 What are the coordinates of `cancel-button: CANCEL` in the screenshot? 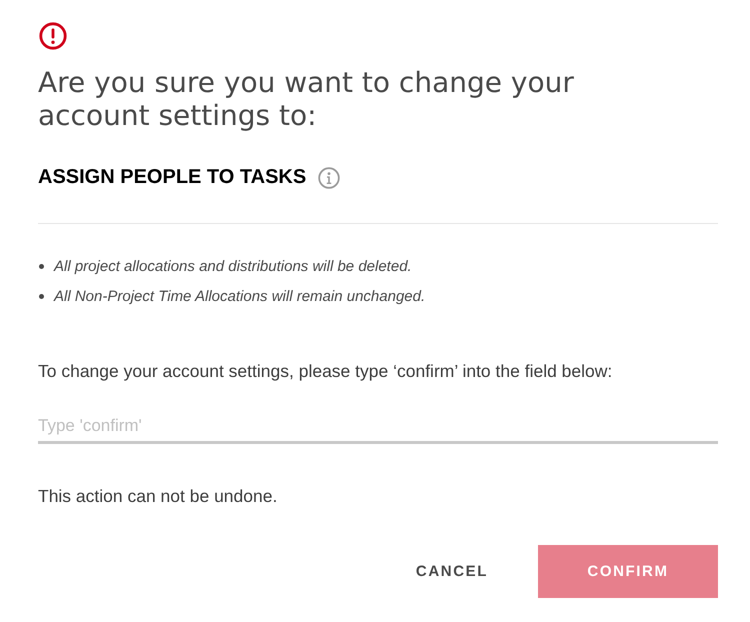 It's located at (452, 571).